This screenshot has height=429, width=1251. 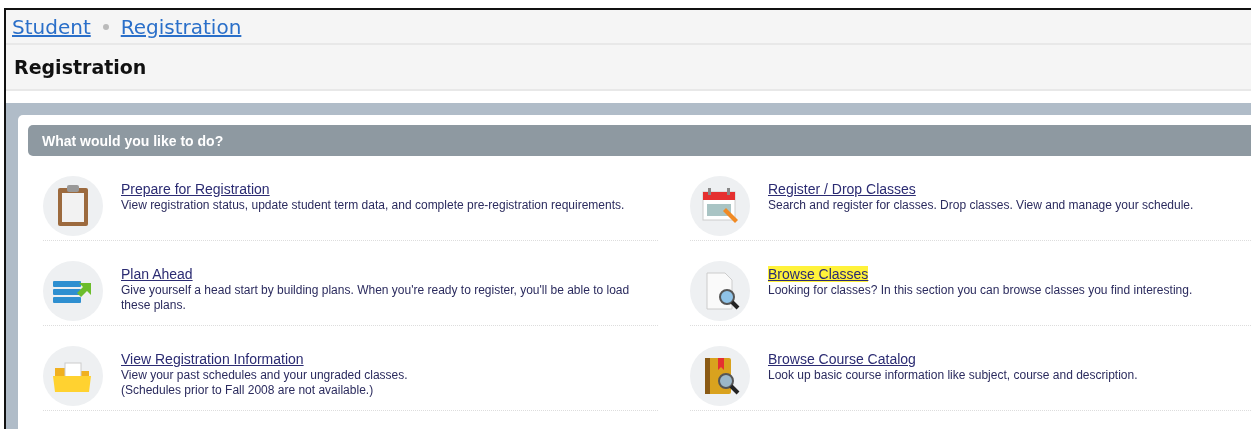 What do you see at coordinates (720, 376) in the screenshot?
I see `book-magnifier-icon` at bounding box center [720, 376].